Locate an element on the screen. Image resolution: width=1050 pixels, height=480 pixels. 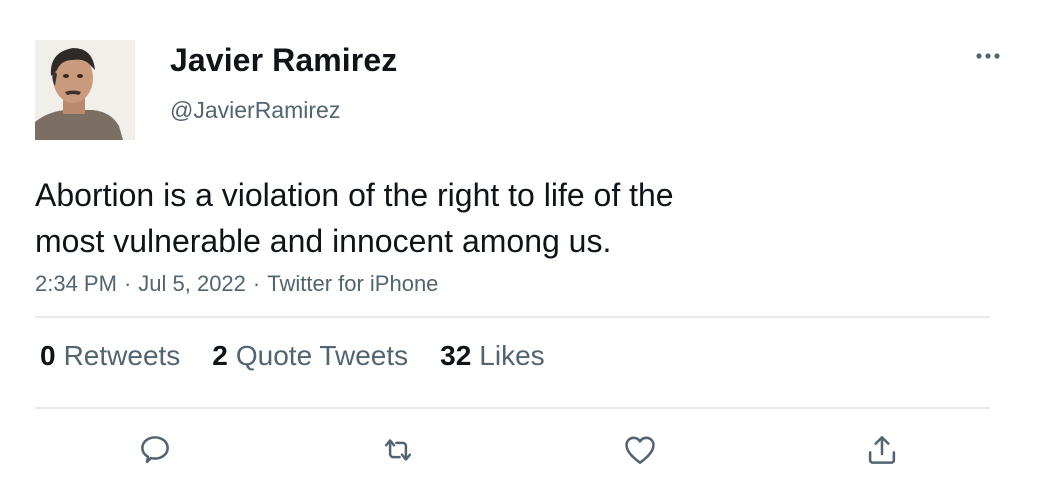
tweet-meta: 2:34 PM · Jul 5, 2022 · Twitter for iPhone is located at coordinates (236, 284).